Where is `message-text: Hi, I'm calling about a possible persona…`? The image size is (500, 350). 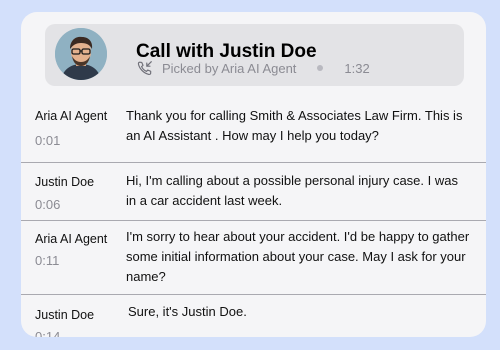 message-text: Hi, I'm calling about a possible persona… is located at coordinates (292, 190).